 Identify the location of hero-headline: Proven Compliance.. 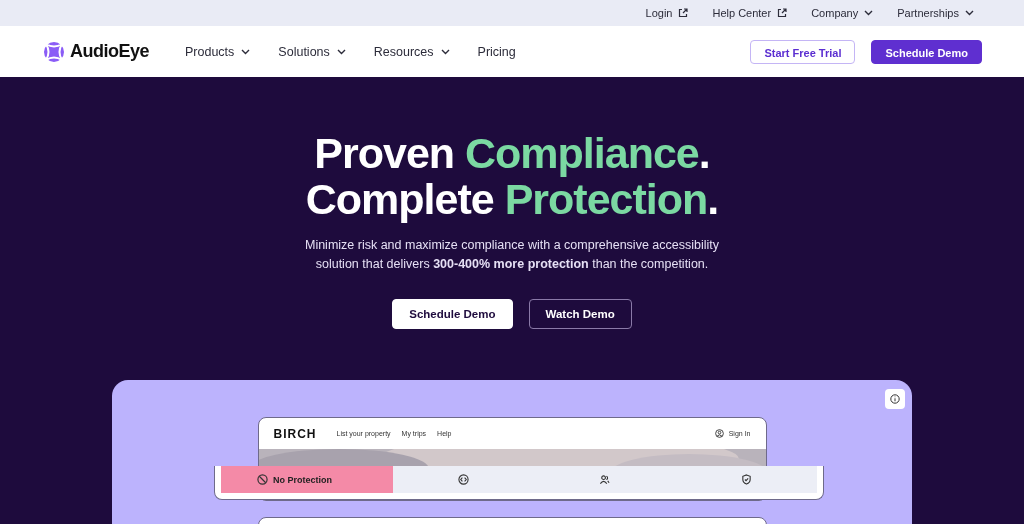
(512, 153).